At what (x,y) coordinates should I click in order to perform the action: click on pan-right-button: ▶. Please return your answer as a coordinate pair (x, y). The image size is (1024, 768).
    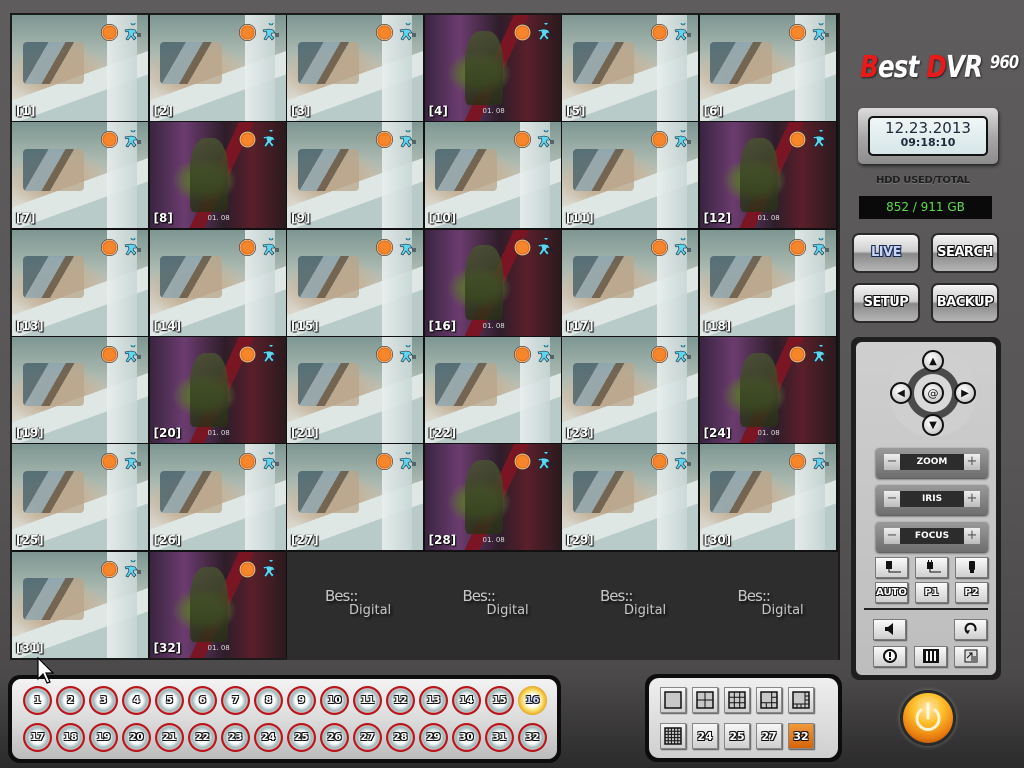
    Looking at the image, I should click on (965, 393).